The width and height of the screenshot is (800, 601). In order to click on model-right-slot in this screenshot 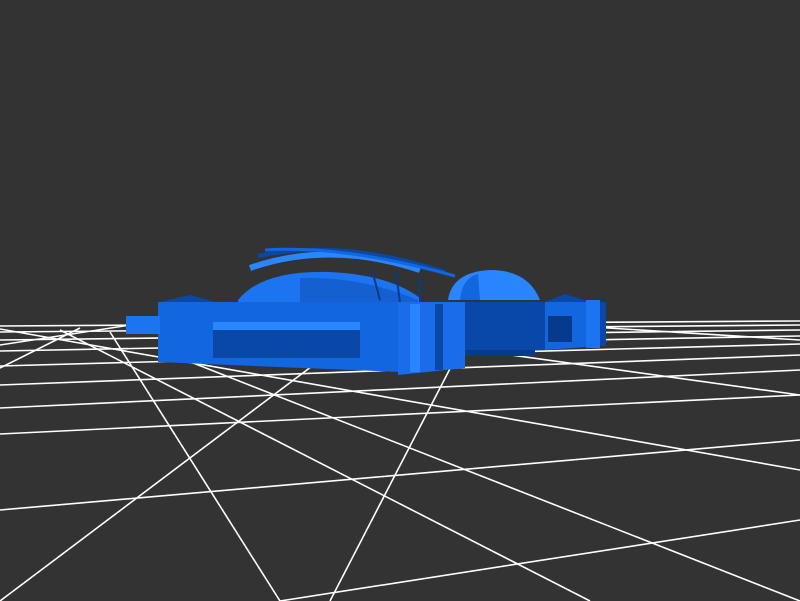, I will do `click(560, 329)`.